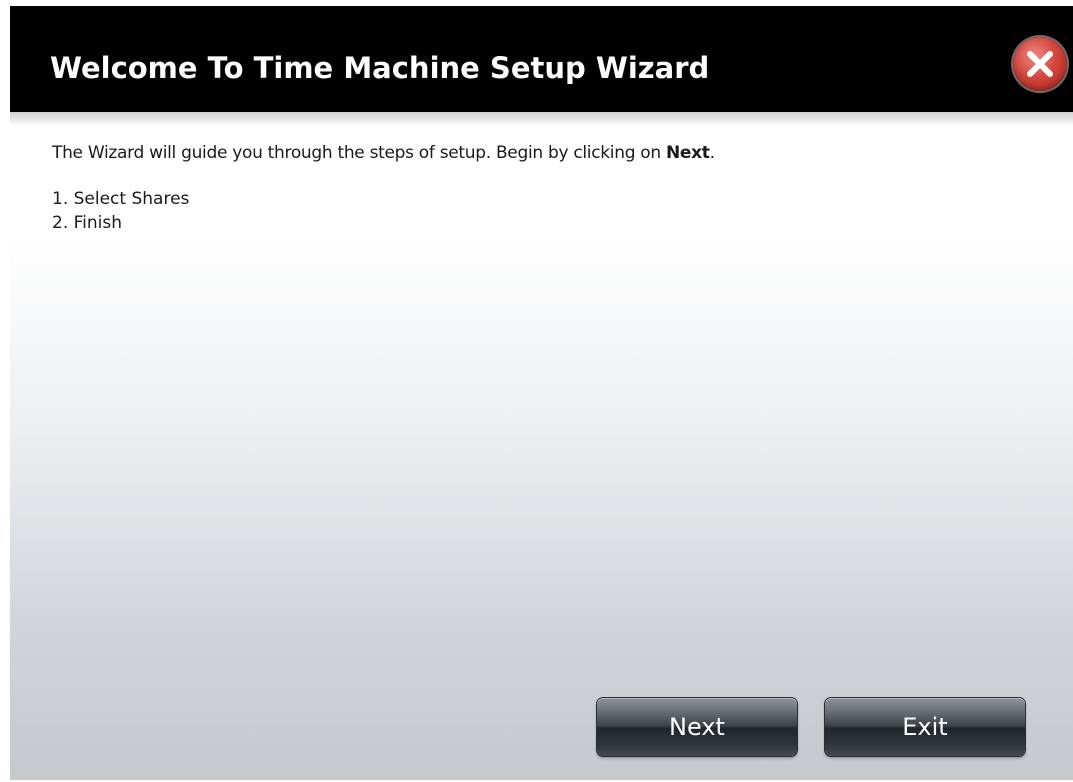 The width and height of the screenshot is (1073, 782). I want to click on step-item-finish: 2. Finish, so click(87, 223).